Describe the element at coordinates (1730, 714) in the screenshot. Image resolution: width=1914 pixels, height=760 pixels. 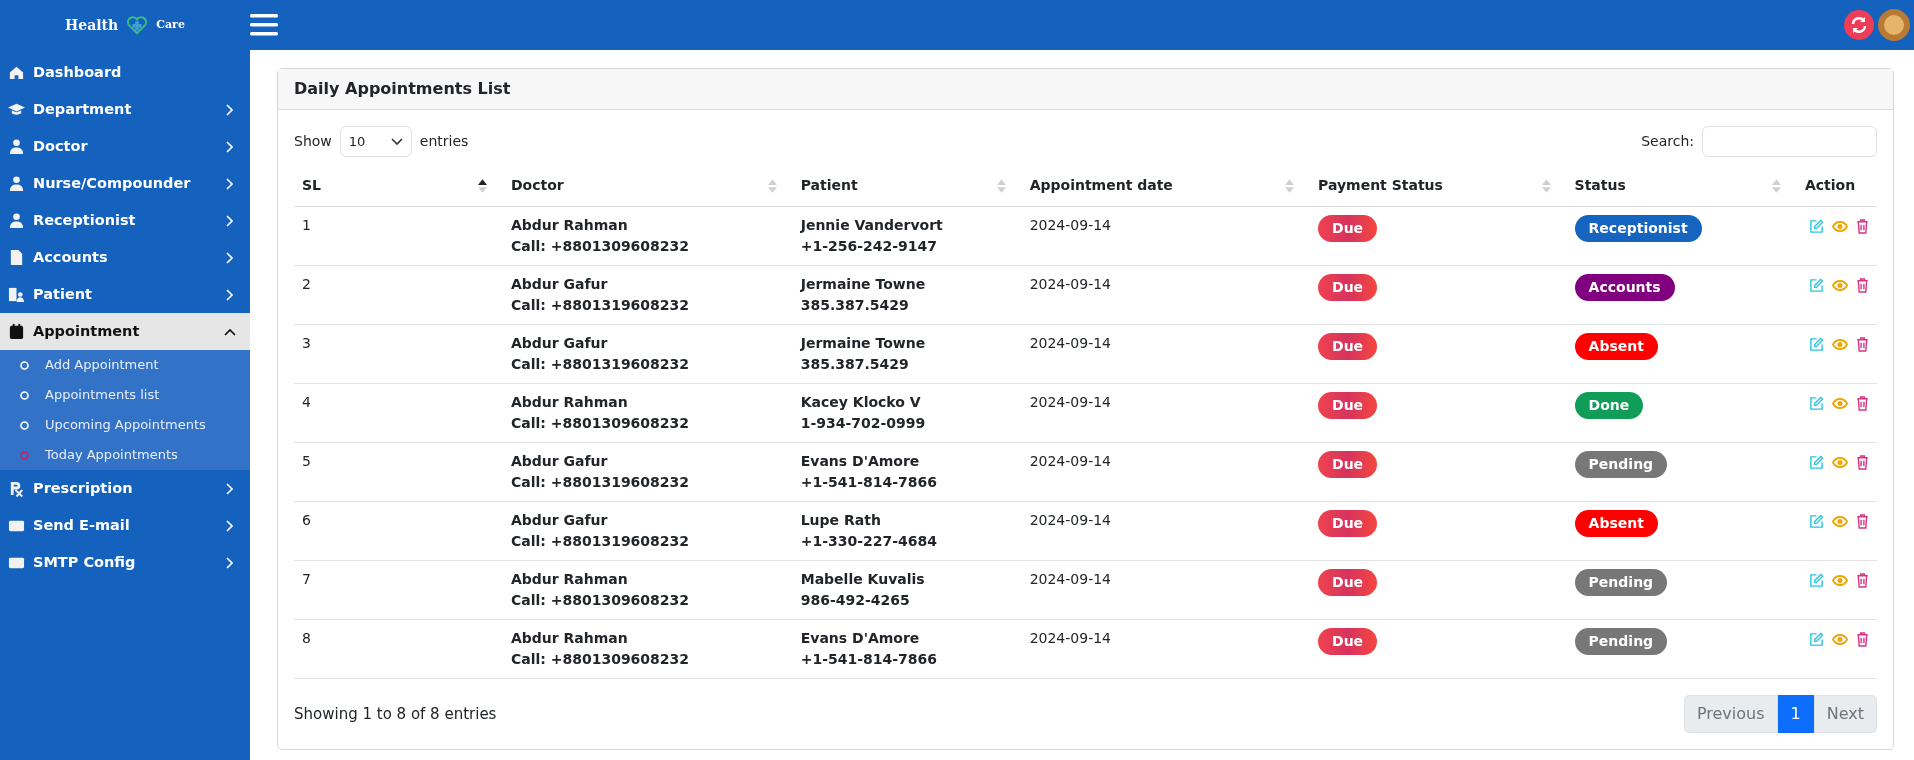
I see `pagination-button: Previous` at that location.